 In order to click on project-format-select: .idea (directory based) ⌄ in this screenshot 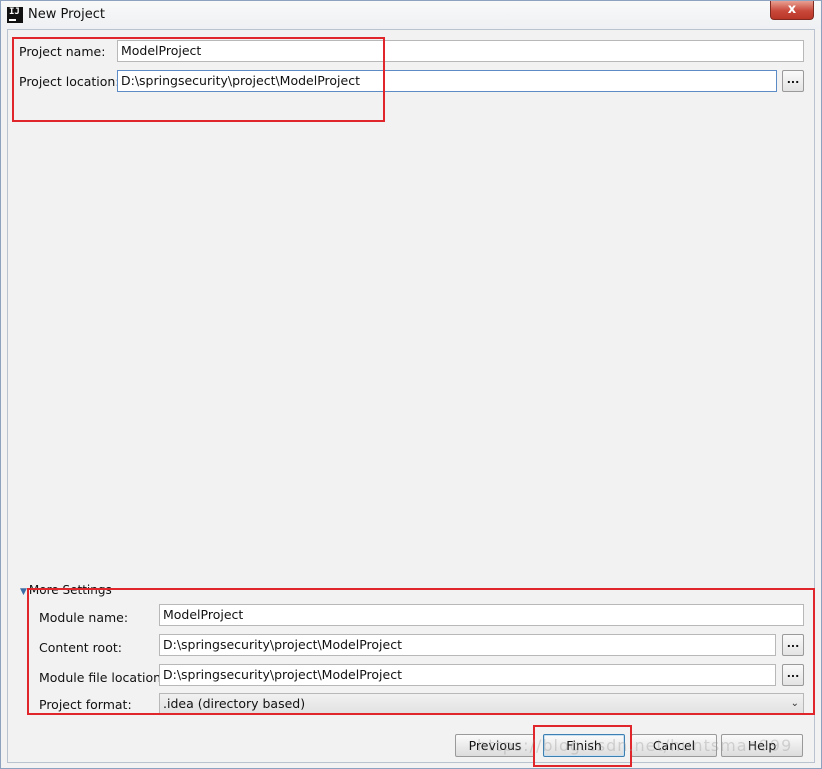, I will do `click(481, 704)`.